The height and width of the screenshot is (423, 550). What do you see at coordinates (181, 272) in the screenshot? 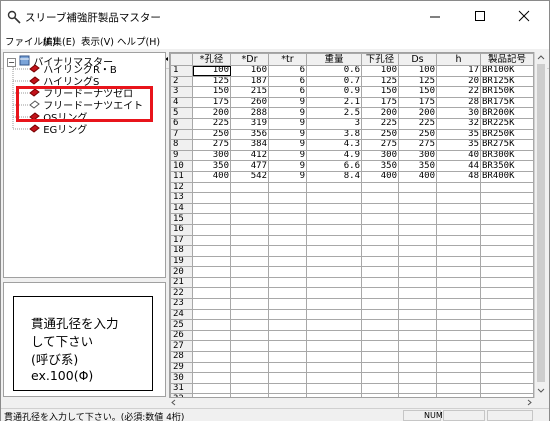
I see `row-number: 20` at bounding box center [181, 272].